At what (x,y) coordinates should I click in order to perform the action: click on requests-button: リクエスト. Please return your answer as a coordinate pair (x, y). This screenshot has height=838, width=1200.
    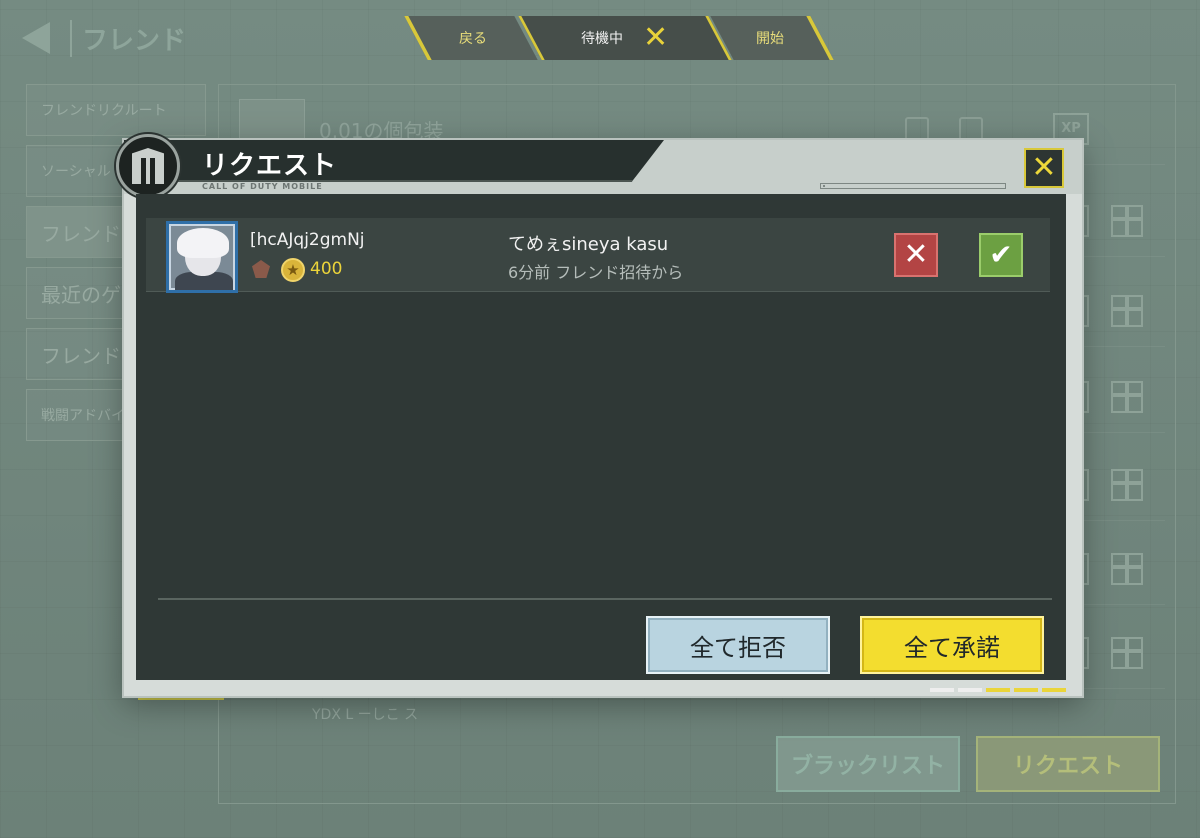
    Looking at the image, I should click on (1068, 764).